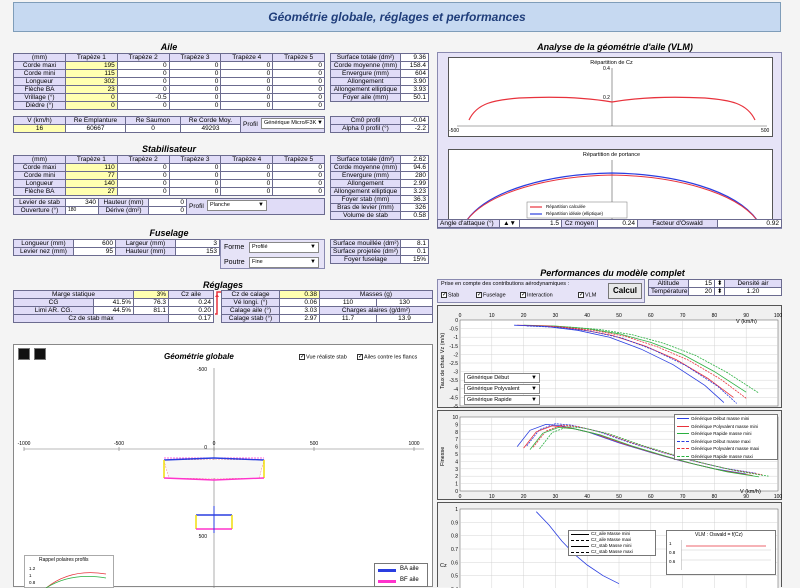 The width and height of the screenshot is (800, 588). Describe the element at coordinates (701, 291) in the screenshot. I see `temp-input: 20` at that location.